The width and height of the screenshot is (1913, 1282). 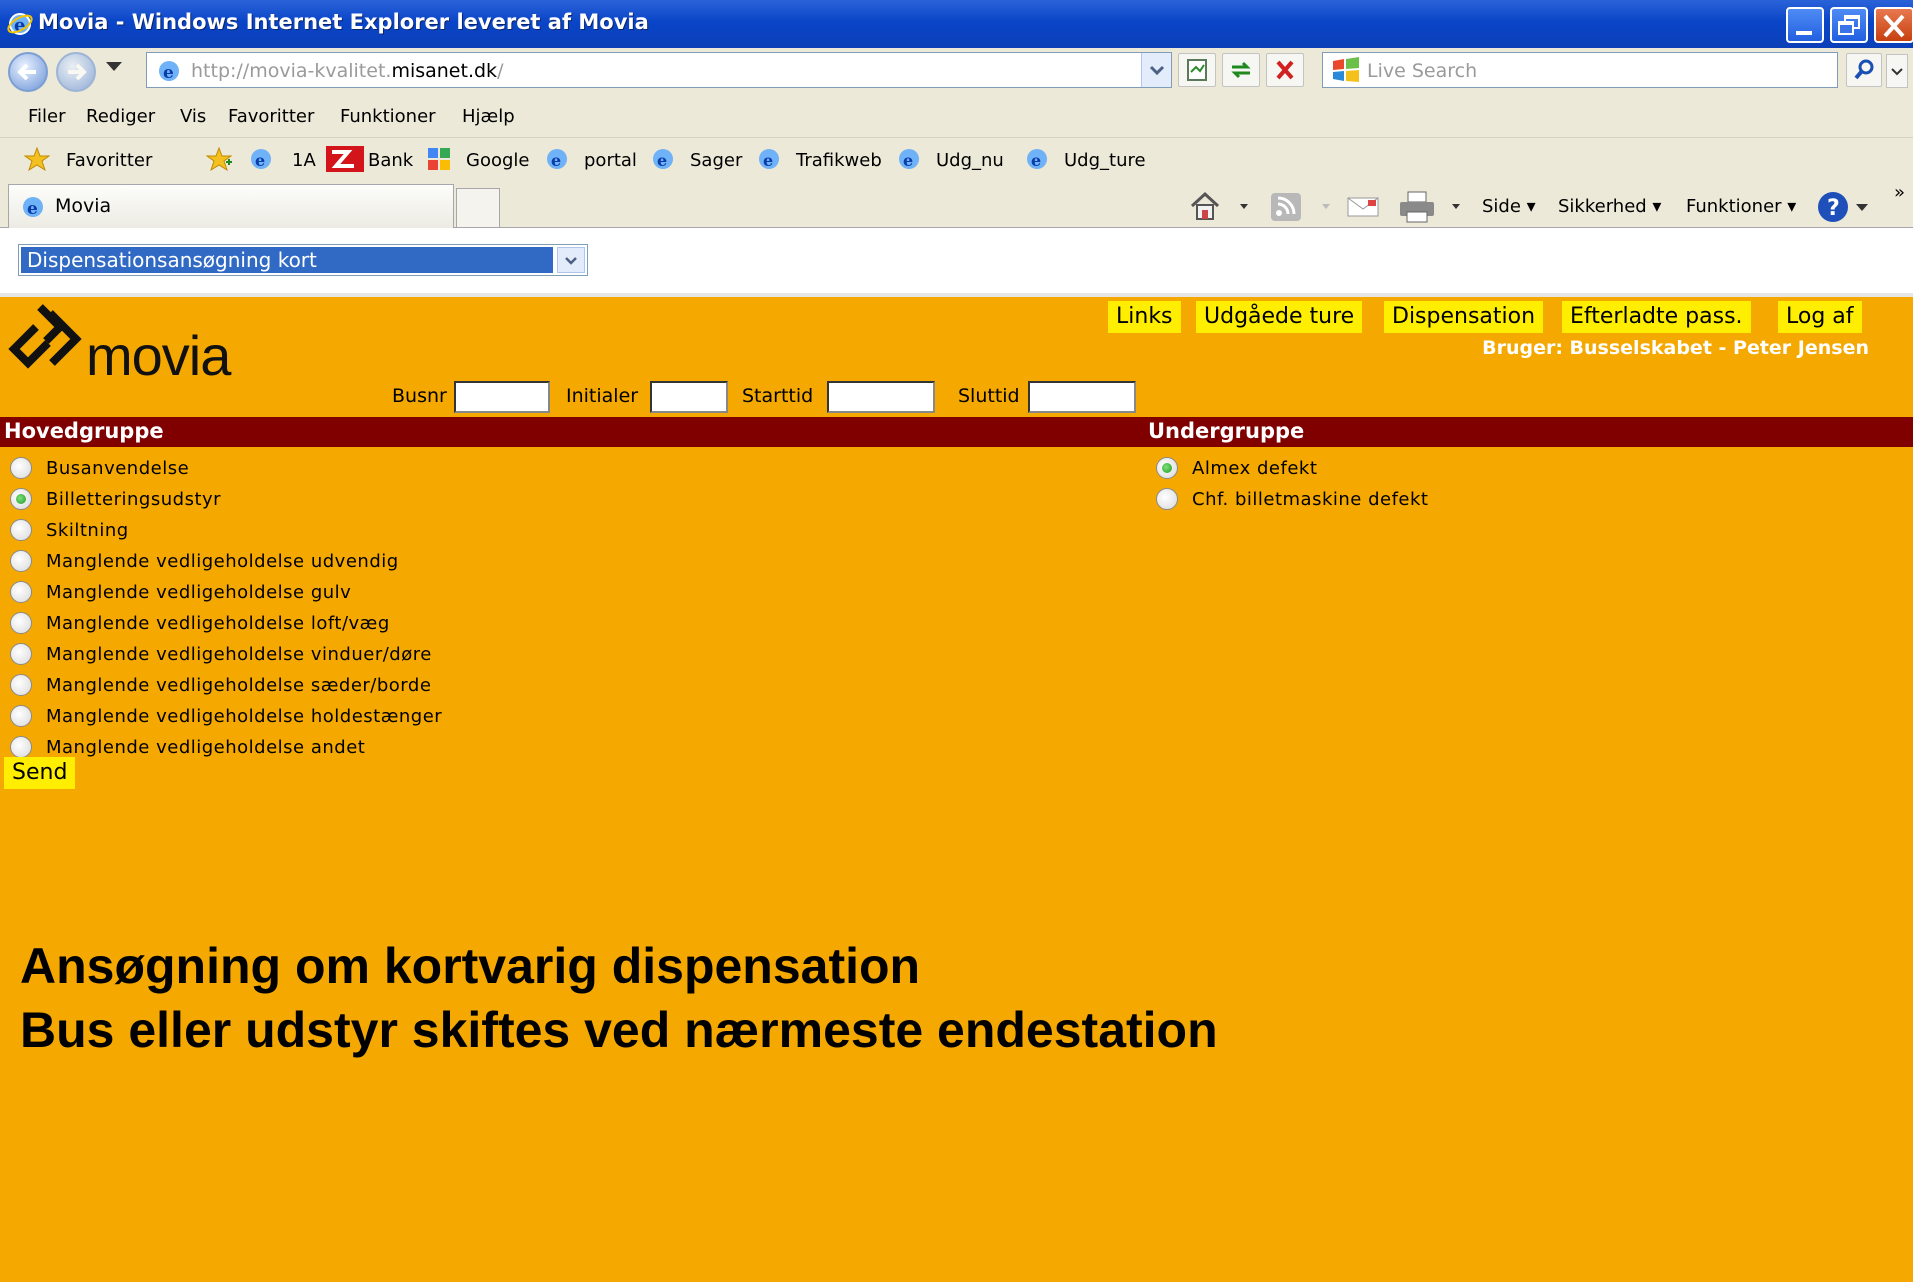 I want to click on close-window-button, so click(x=1893, y=25).